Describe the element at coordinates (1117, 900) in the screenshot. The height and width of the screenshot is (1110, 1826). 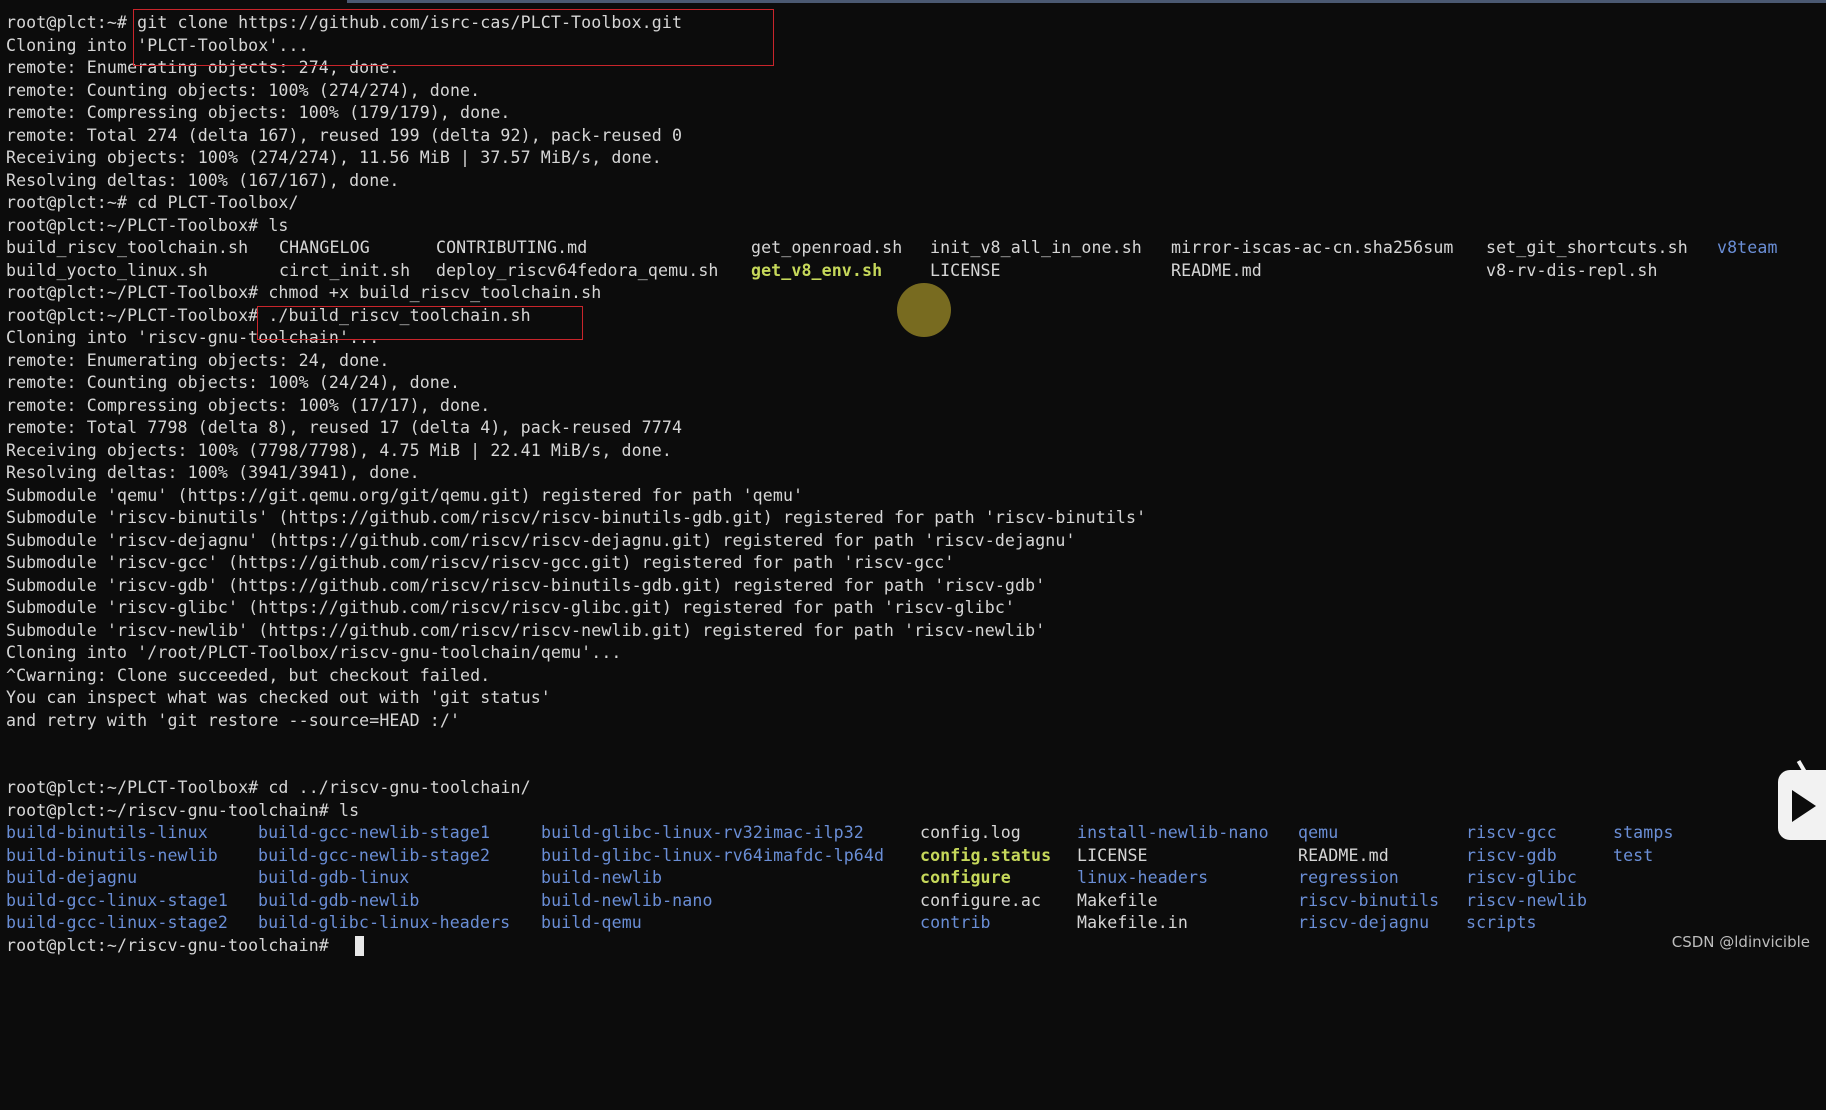
I see `ls-entry: Makefile` at that location.